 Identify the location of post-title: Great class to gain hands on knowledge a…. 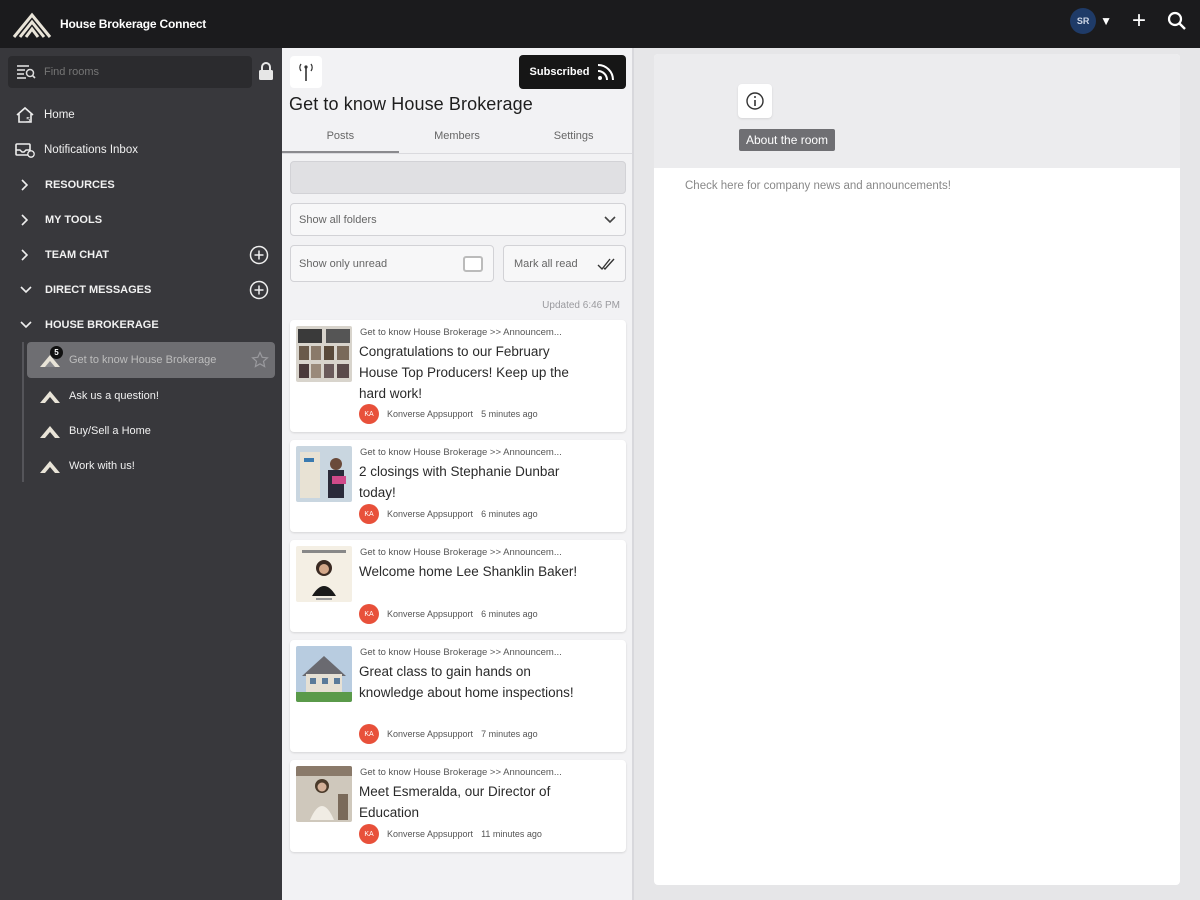
(466, 682).